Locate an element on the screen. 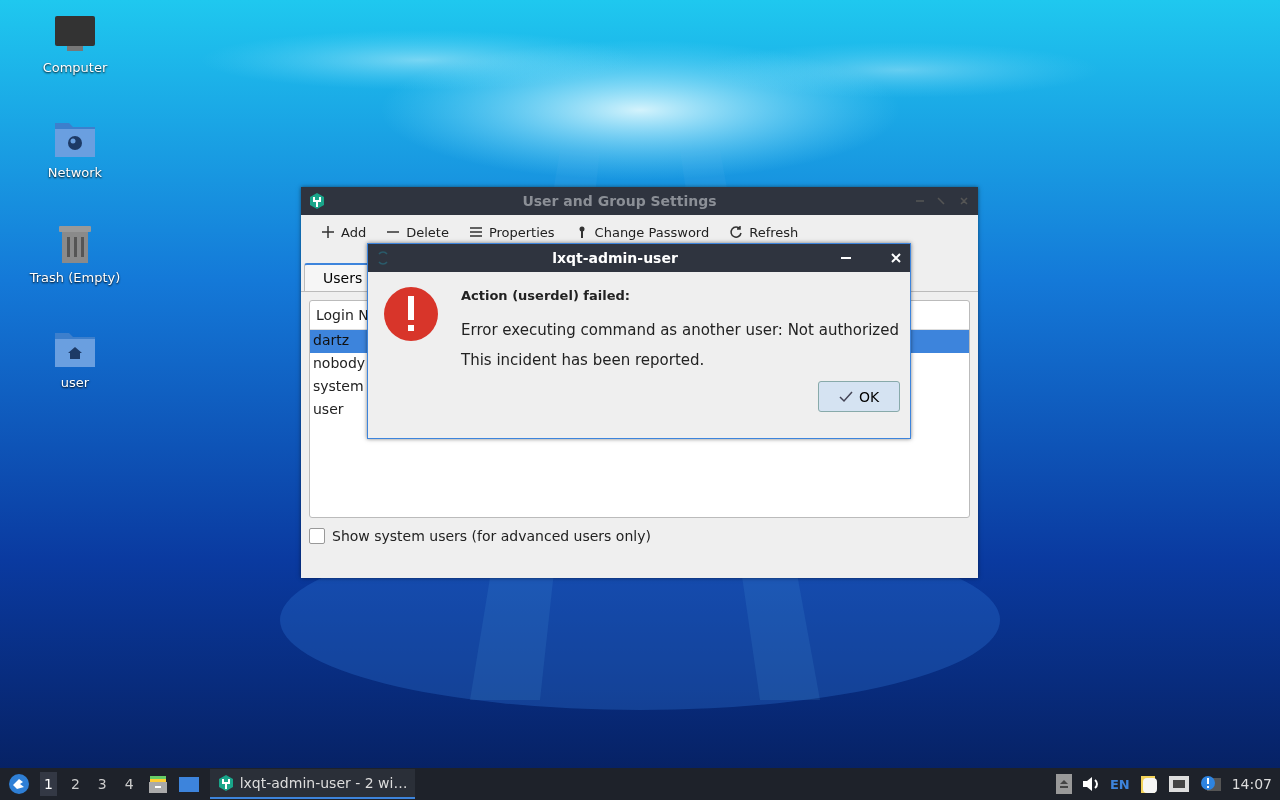 The height and width of the screenshot is (800, 1280). checkbox-label: Show system users (for advanced users only) is located at coordinates (491, 536).